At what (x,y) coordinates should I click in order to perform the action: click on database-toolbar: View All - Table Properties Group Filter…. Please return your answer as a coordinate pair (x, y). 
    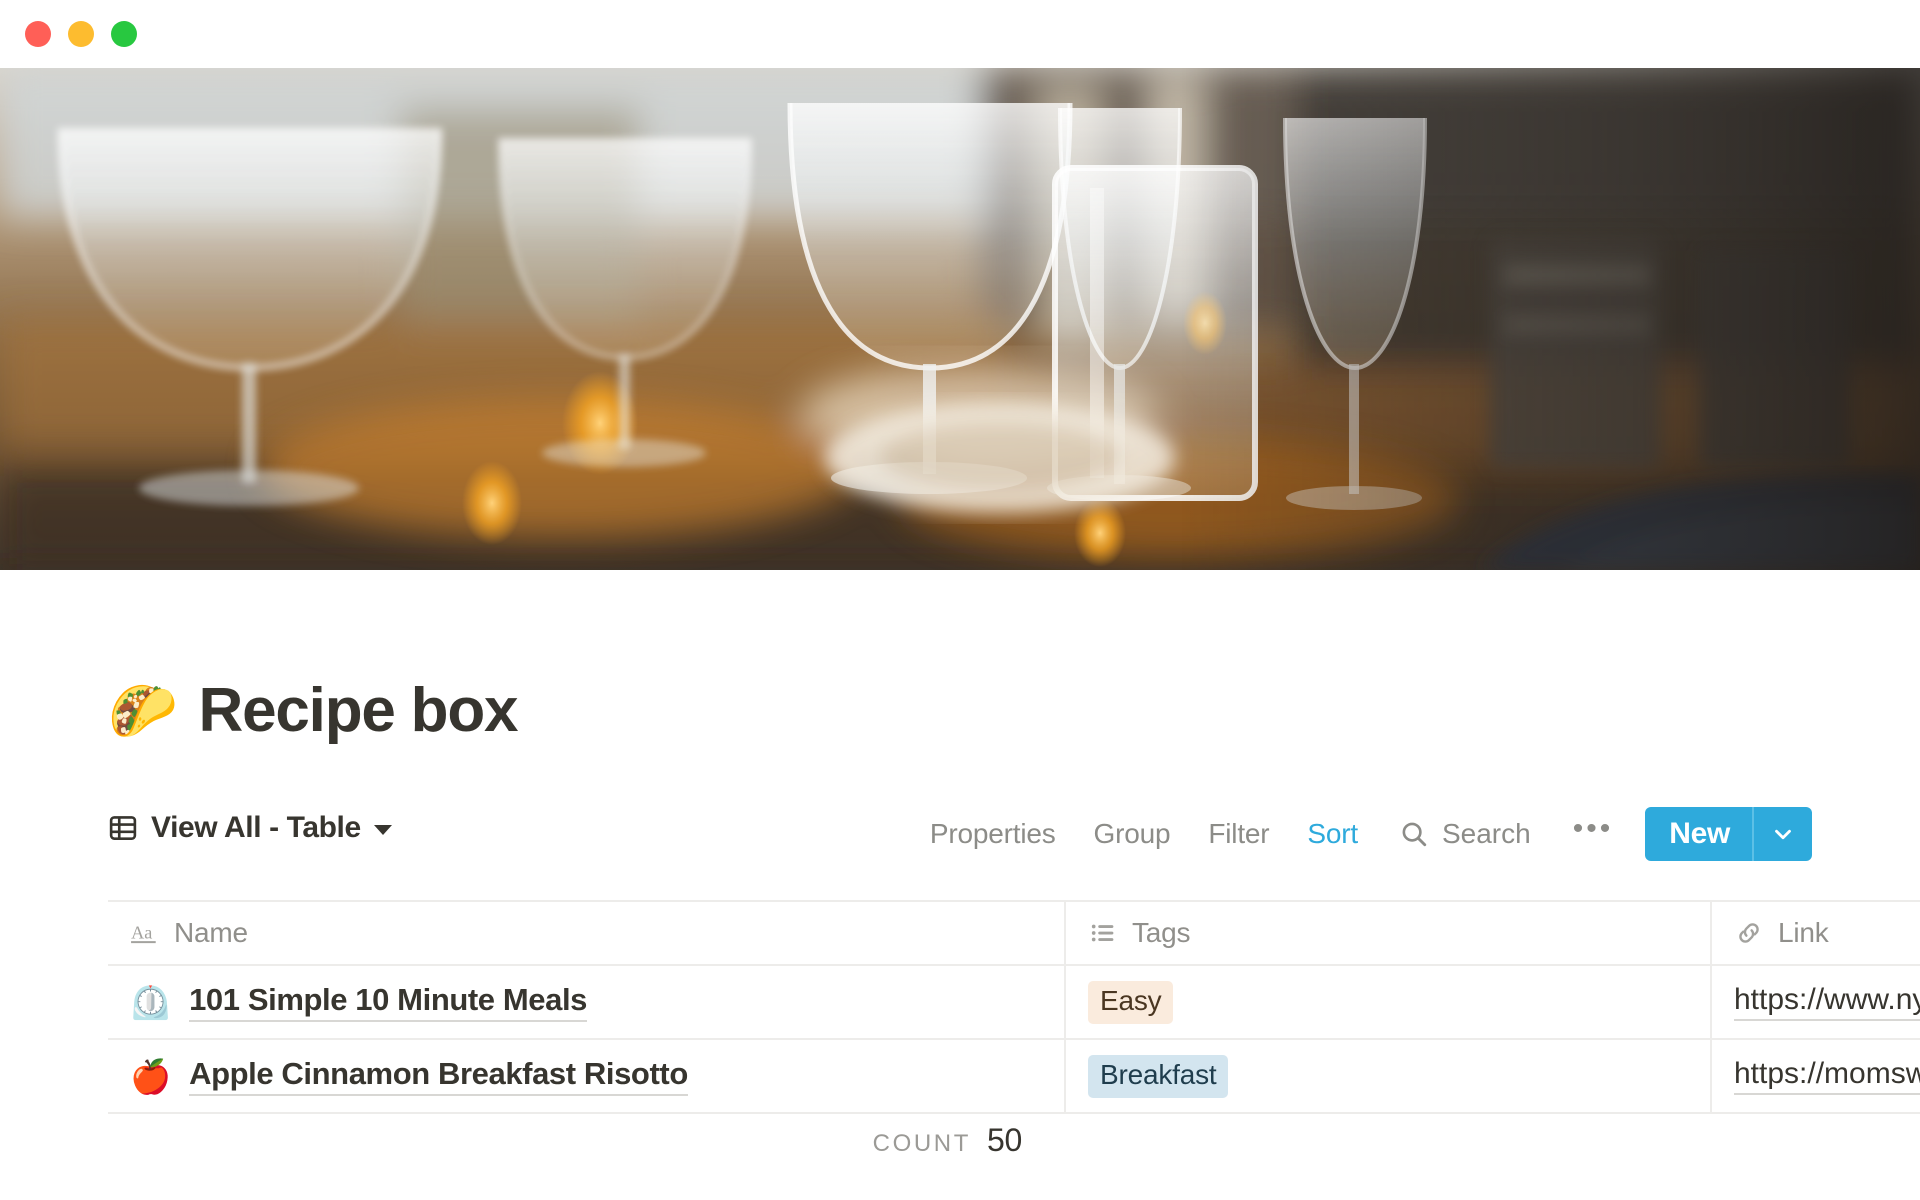
    Looking at the image, I should click on (960, 838).